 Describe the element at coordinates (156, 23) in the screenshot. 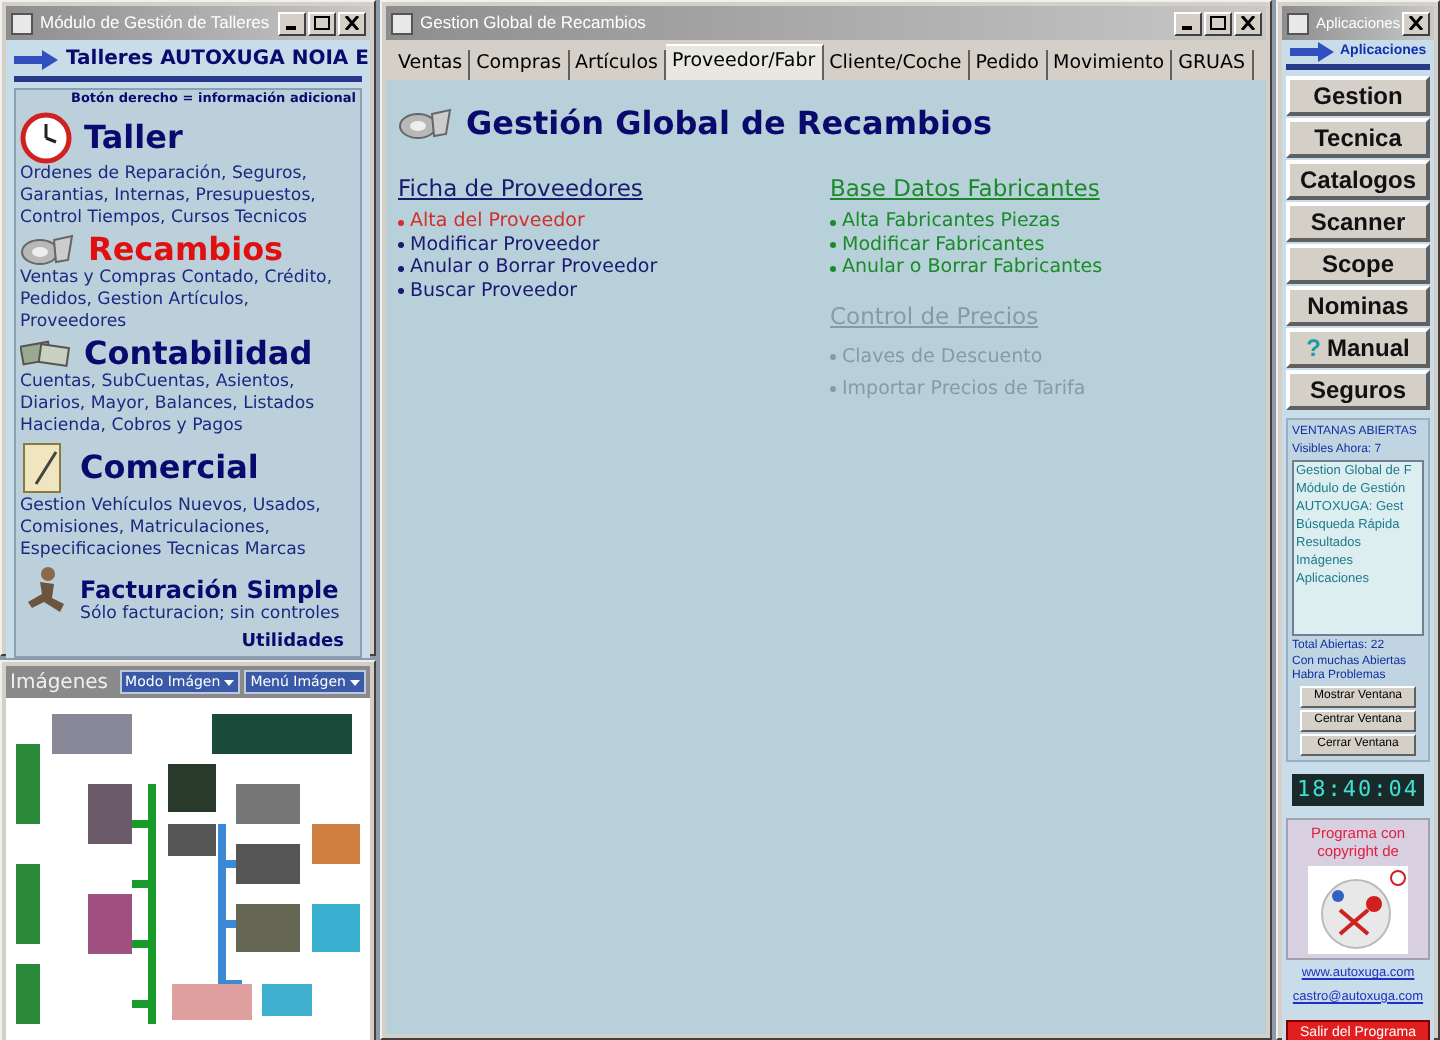

I see `window-title: Módulo de Gestión de Talleres` at that location.